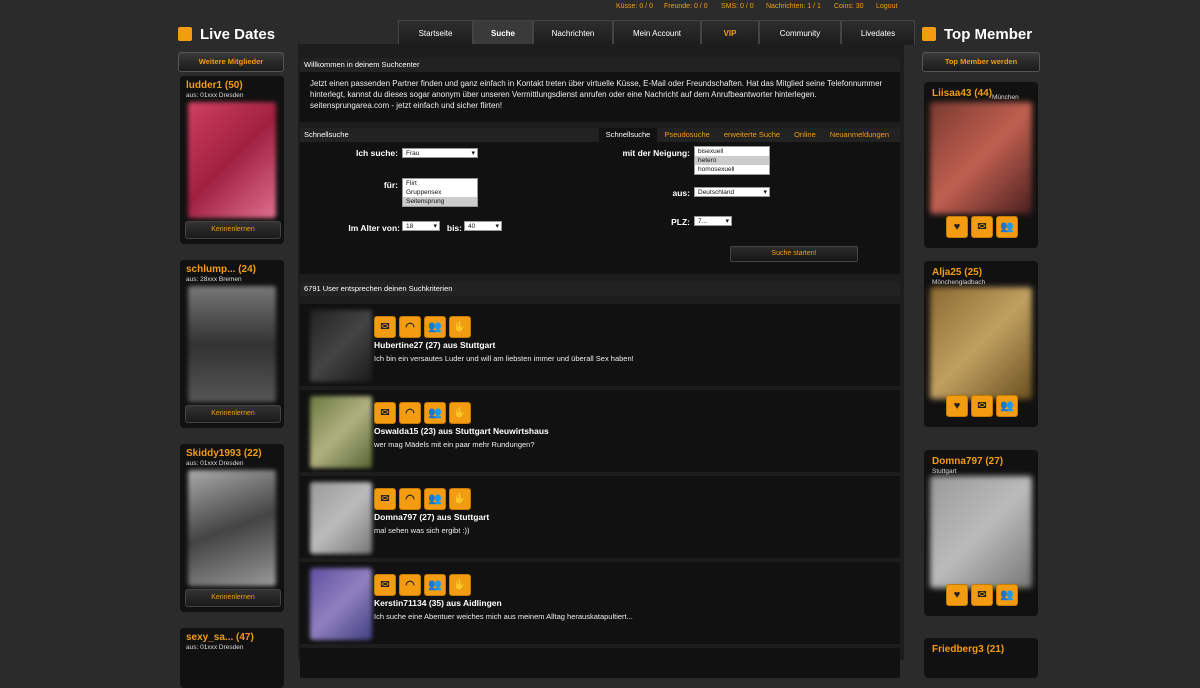  I want to click on top-member-card: Liisaa43 (44) München ♥ ✉ 👥, so click(981, 165).